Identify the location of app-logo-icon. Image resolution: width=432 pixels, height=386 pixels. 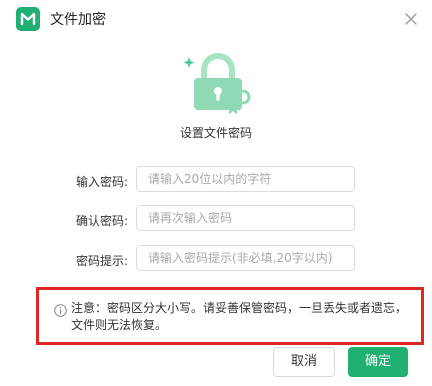
(28, 19).